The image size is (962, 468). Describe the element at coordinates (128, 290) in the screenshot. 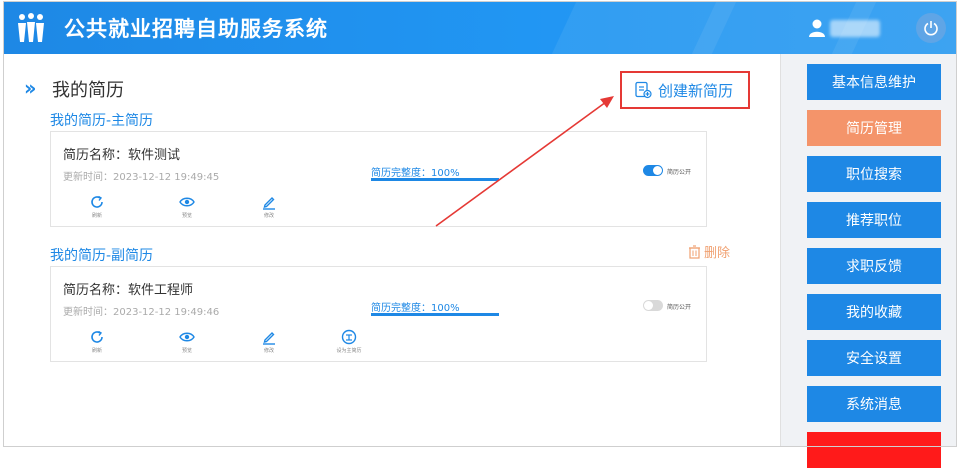

I see `resume-name: 简历名称：软件工程师` at that location.